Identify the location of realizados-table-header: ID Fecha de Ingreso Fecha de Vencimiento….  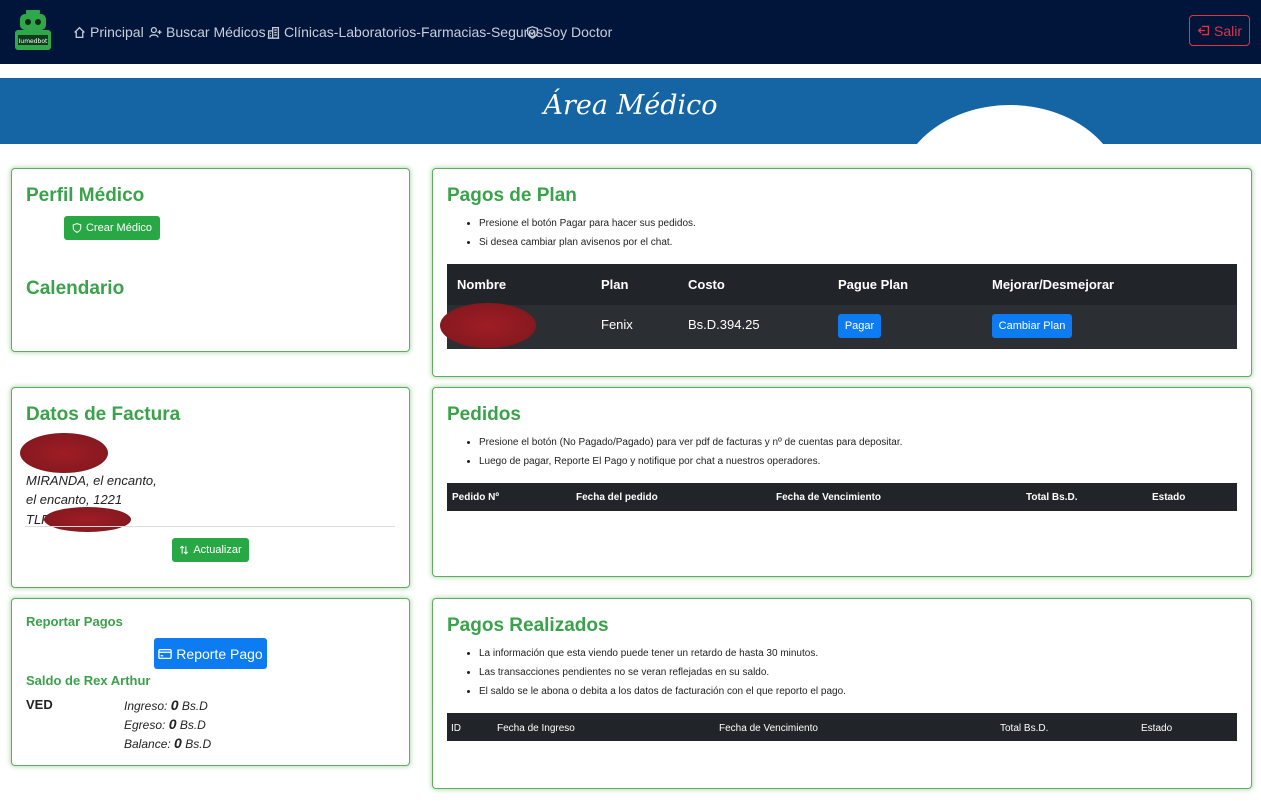
(842, 727).